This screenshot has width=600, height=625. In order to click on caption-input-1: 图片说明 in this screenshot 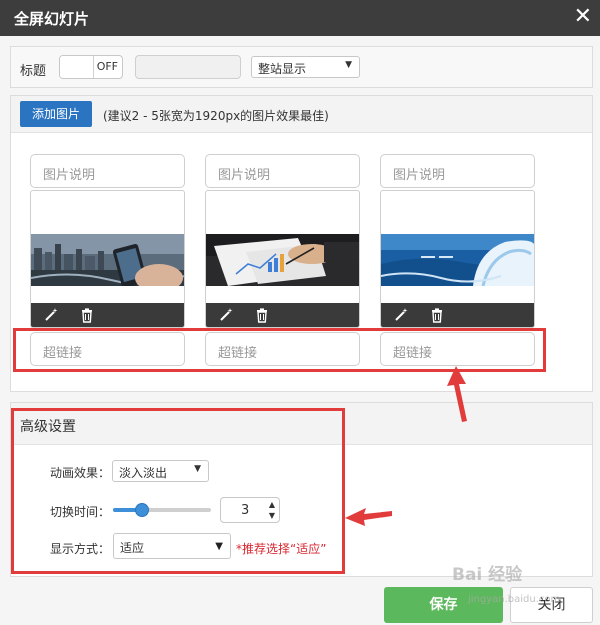, I will do `click(107, 171)`.